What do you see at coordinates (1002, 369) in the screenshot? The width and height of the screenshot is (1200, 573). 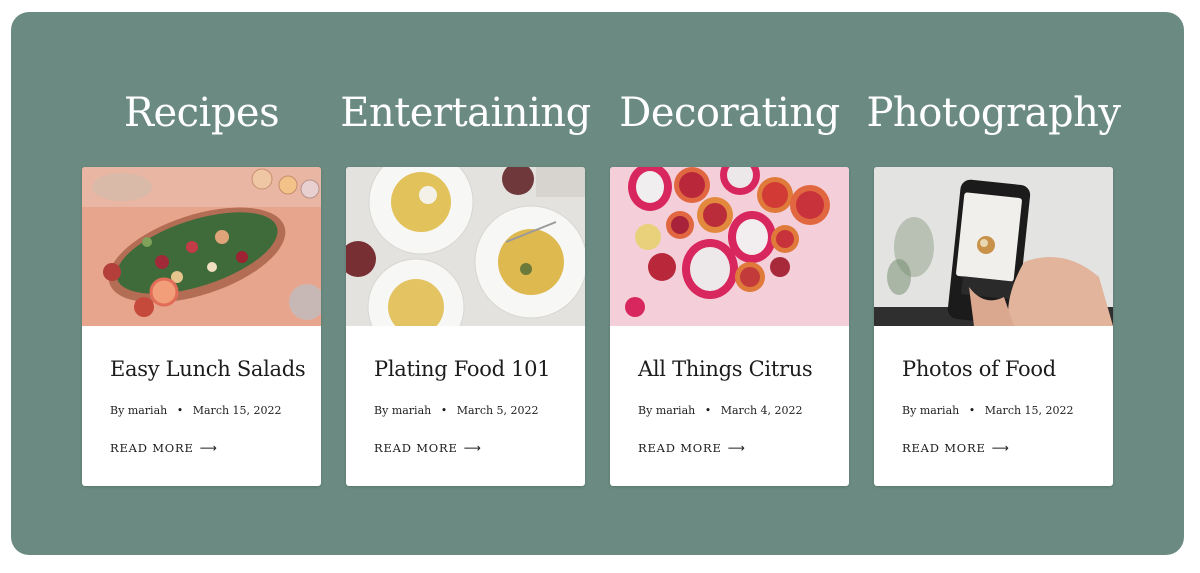 I see `post-title: Photos of Food` at bounding box center [1002, 369].